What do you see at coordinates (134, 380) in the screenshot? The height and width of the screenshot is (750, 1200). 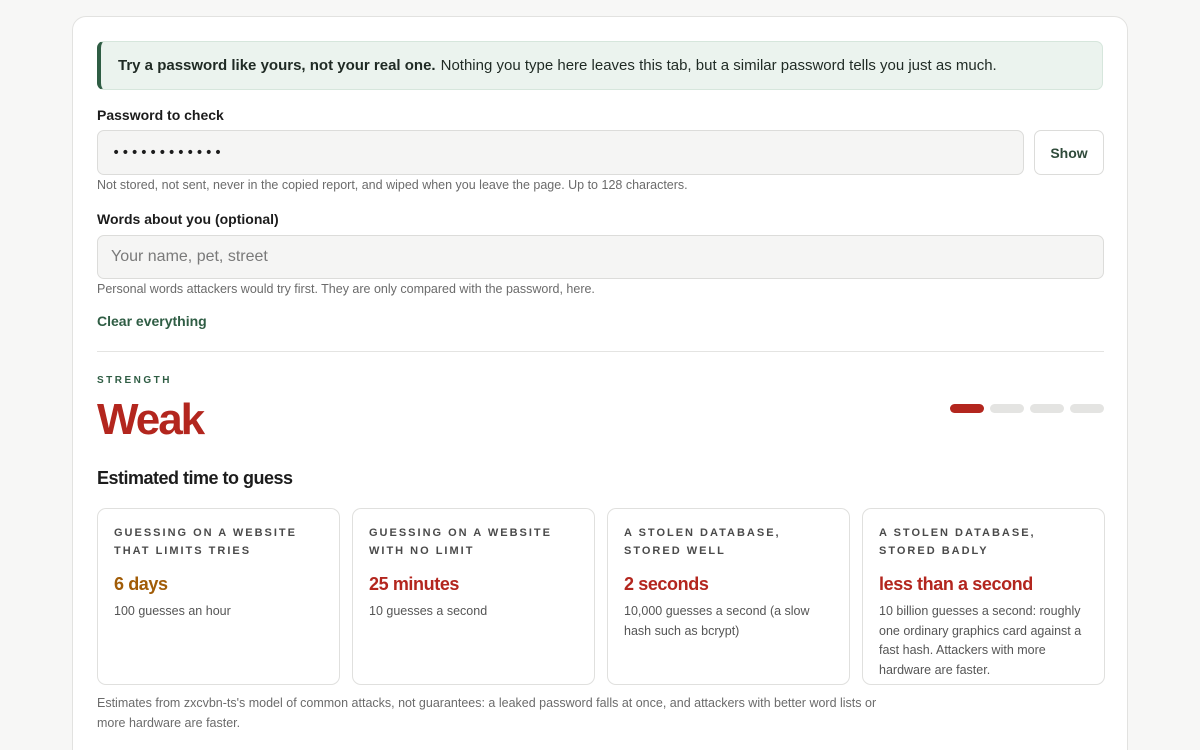 I see `strength-eyebrow: STRENGTH` at bounding box center [134, 380].